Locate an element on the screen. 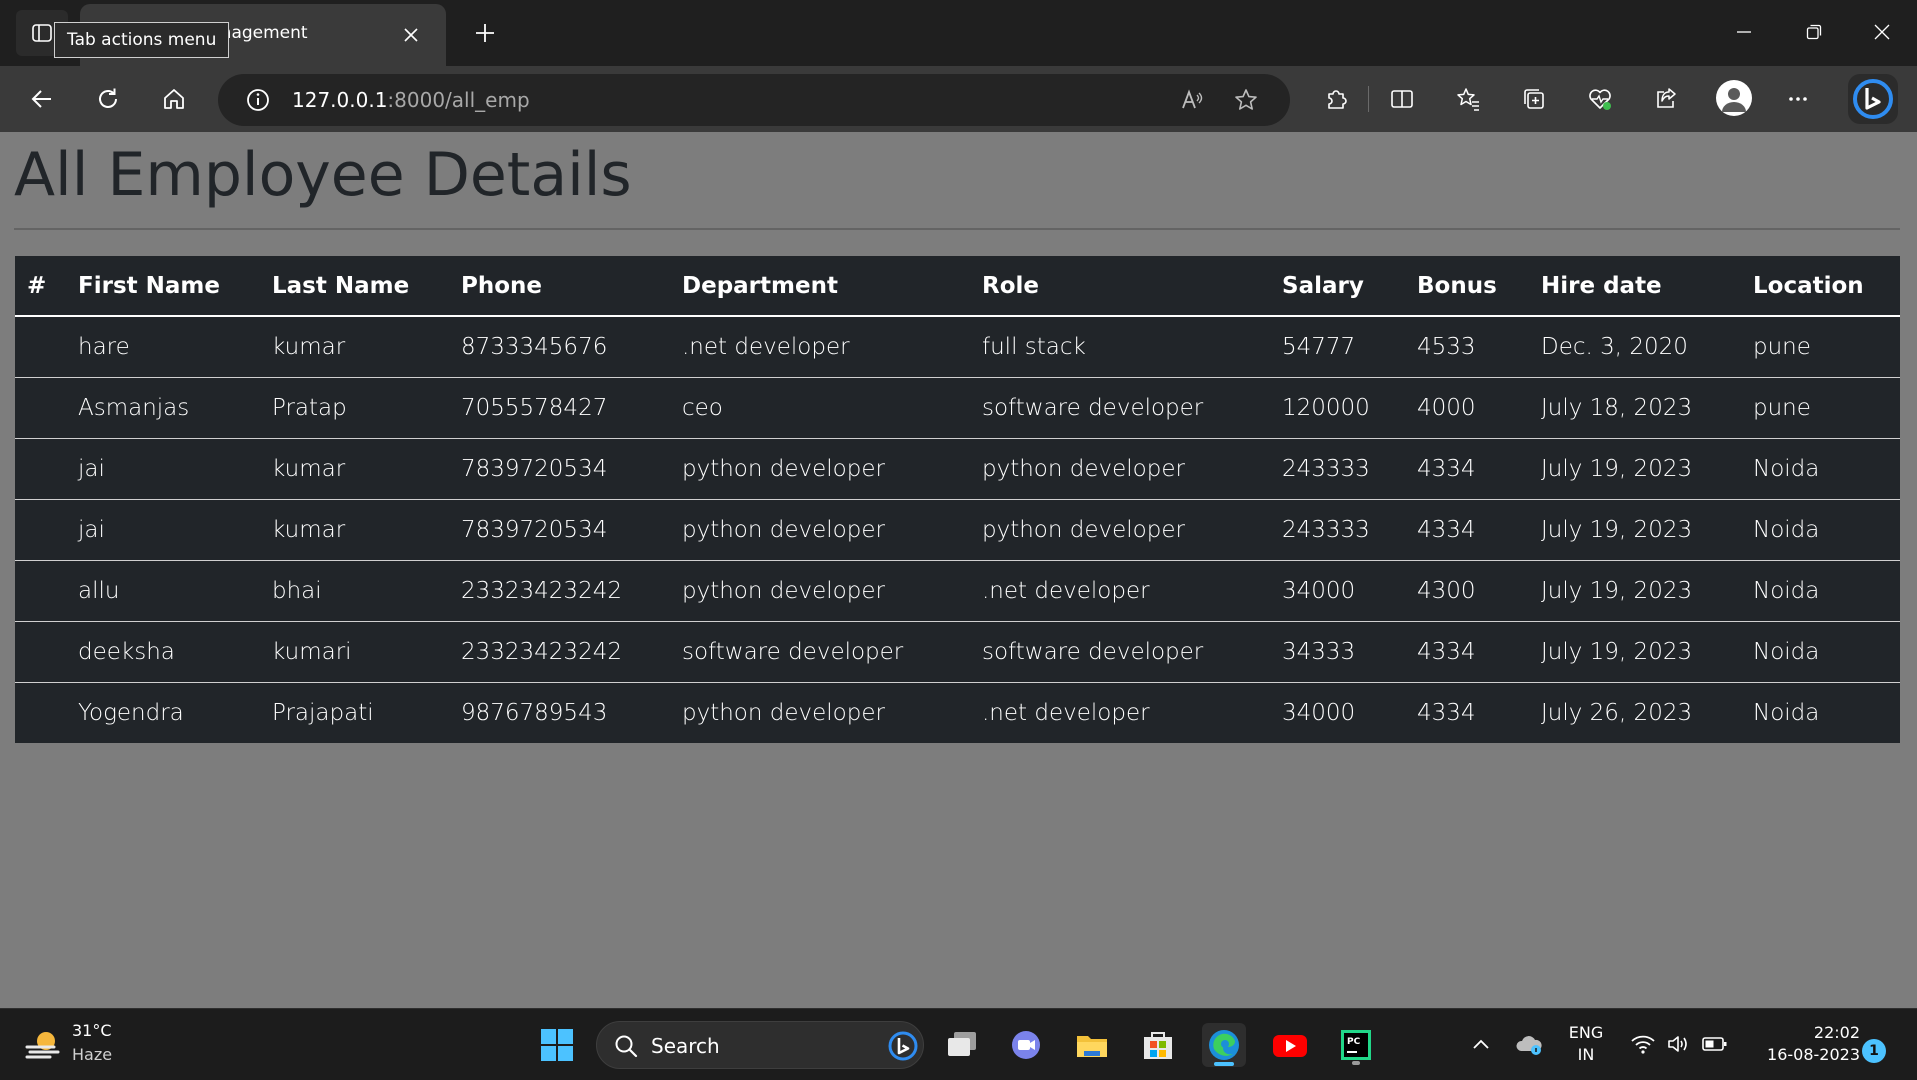  cell-location: pune is located at coordinates (1820, 347).